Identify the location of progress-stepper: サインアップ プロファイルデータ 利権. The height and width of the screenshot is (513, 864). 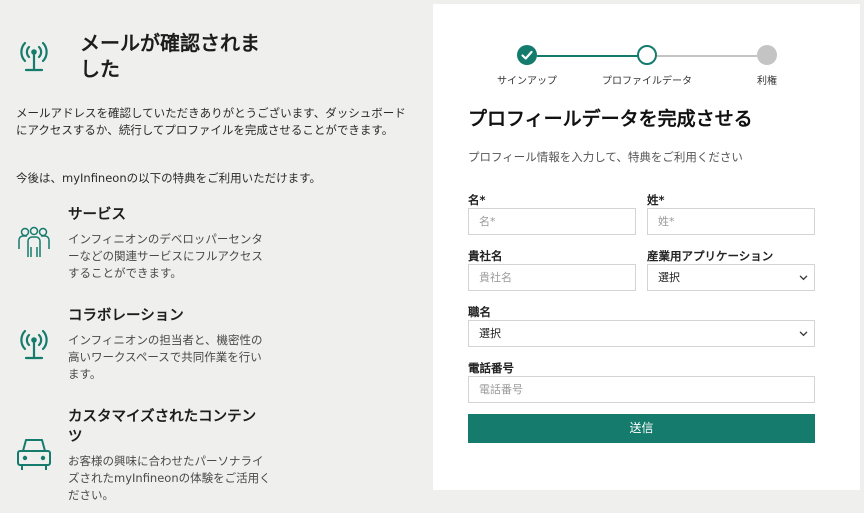
(646, 67).